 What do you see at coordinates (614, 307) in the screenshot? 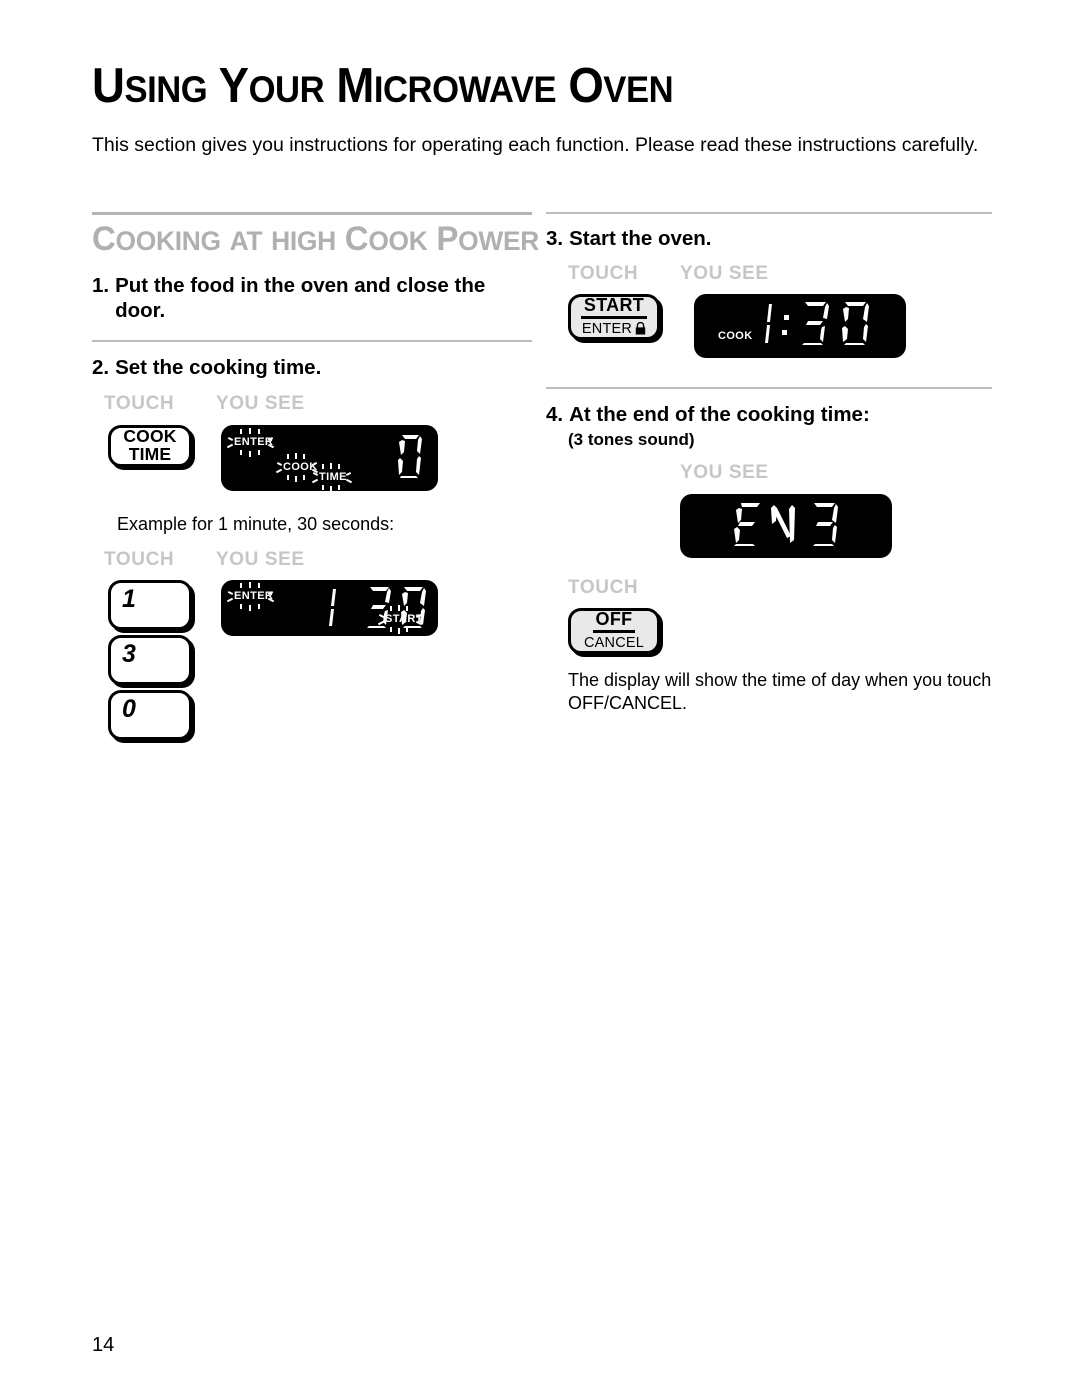
I see `start-enter-key-top-label: START` at bounding box center [614, 307].